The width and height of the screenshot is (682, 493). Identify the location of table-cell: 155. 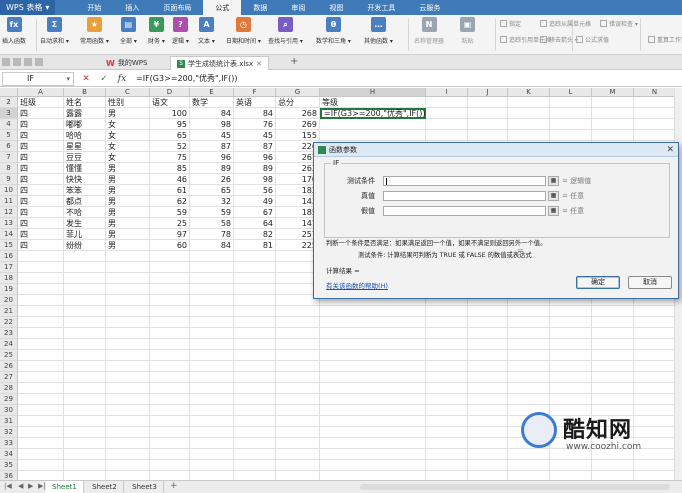
(298, 135).